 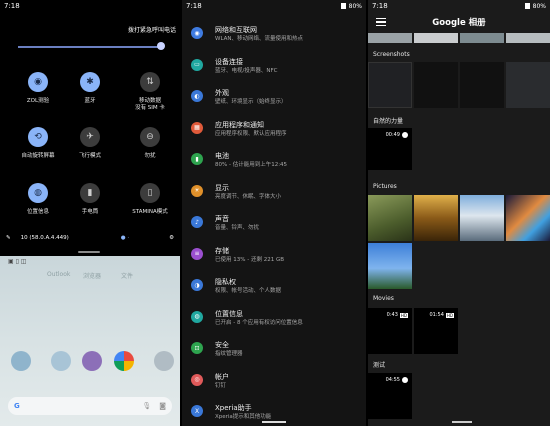 What do you see at coordinates (222, 156) in the screenshot?
I see `settings-item-title: 电池` at bounding box center [222, 156].